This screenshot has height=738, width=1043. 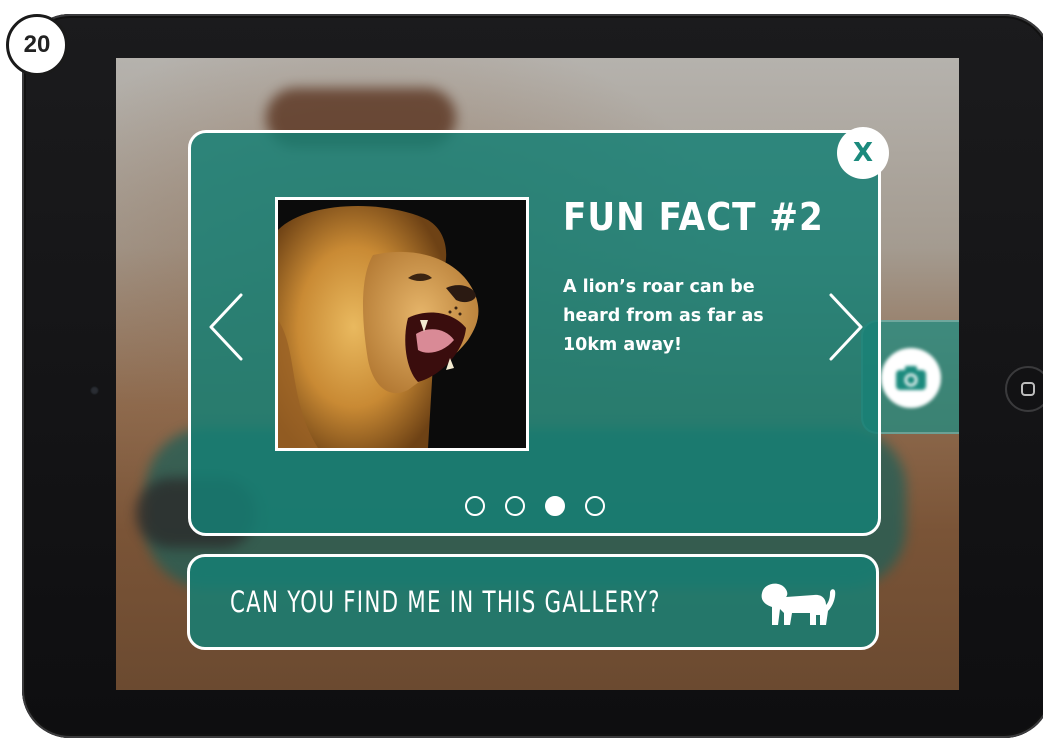 I want to click on previous-arrow-icon, so click(x=227, y=327).